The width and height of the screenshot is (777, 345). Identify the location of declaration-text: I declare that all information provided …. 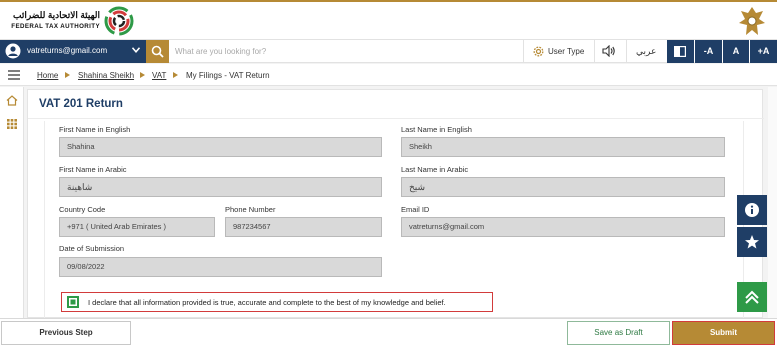
(267, 302).